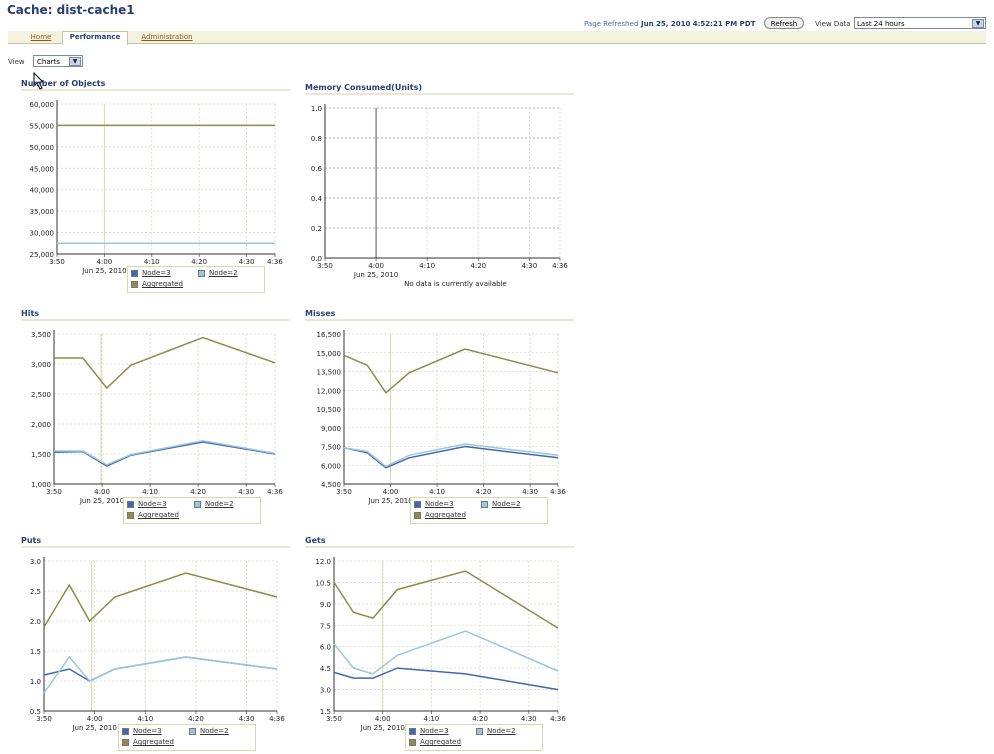 The image size is (994, 754). Describe the element at coordinates (331, 448) in the screenshot. I see `y-tick-label: 7,500` at that location.